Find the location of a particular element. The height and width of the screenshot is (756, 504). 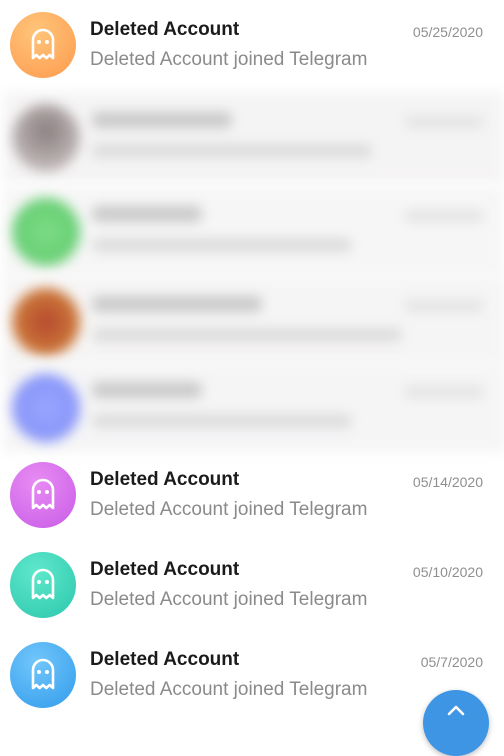

chat-date: 05/7/2020 is located at coordinates (451, 662).